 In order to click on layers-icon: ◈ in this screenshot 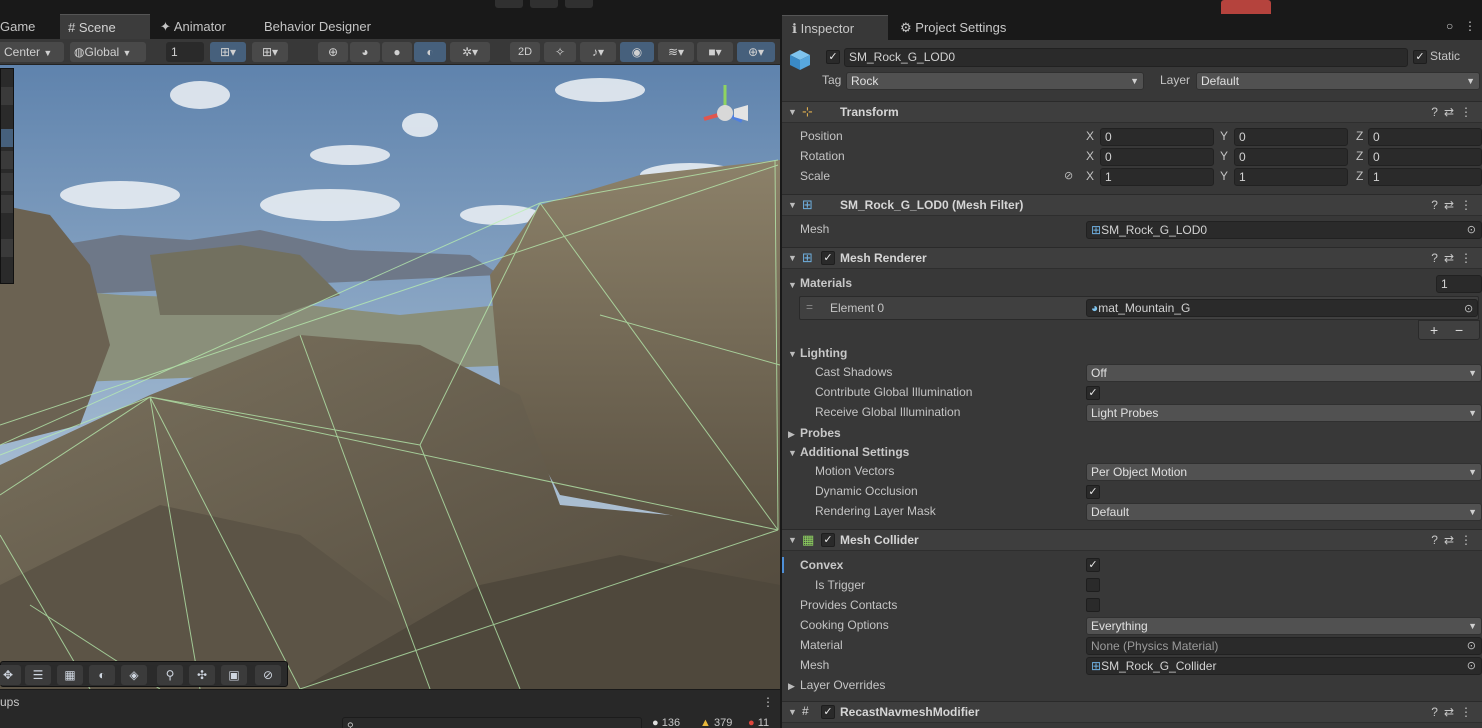, I will do `click(134, 675)`.